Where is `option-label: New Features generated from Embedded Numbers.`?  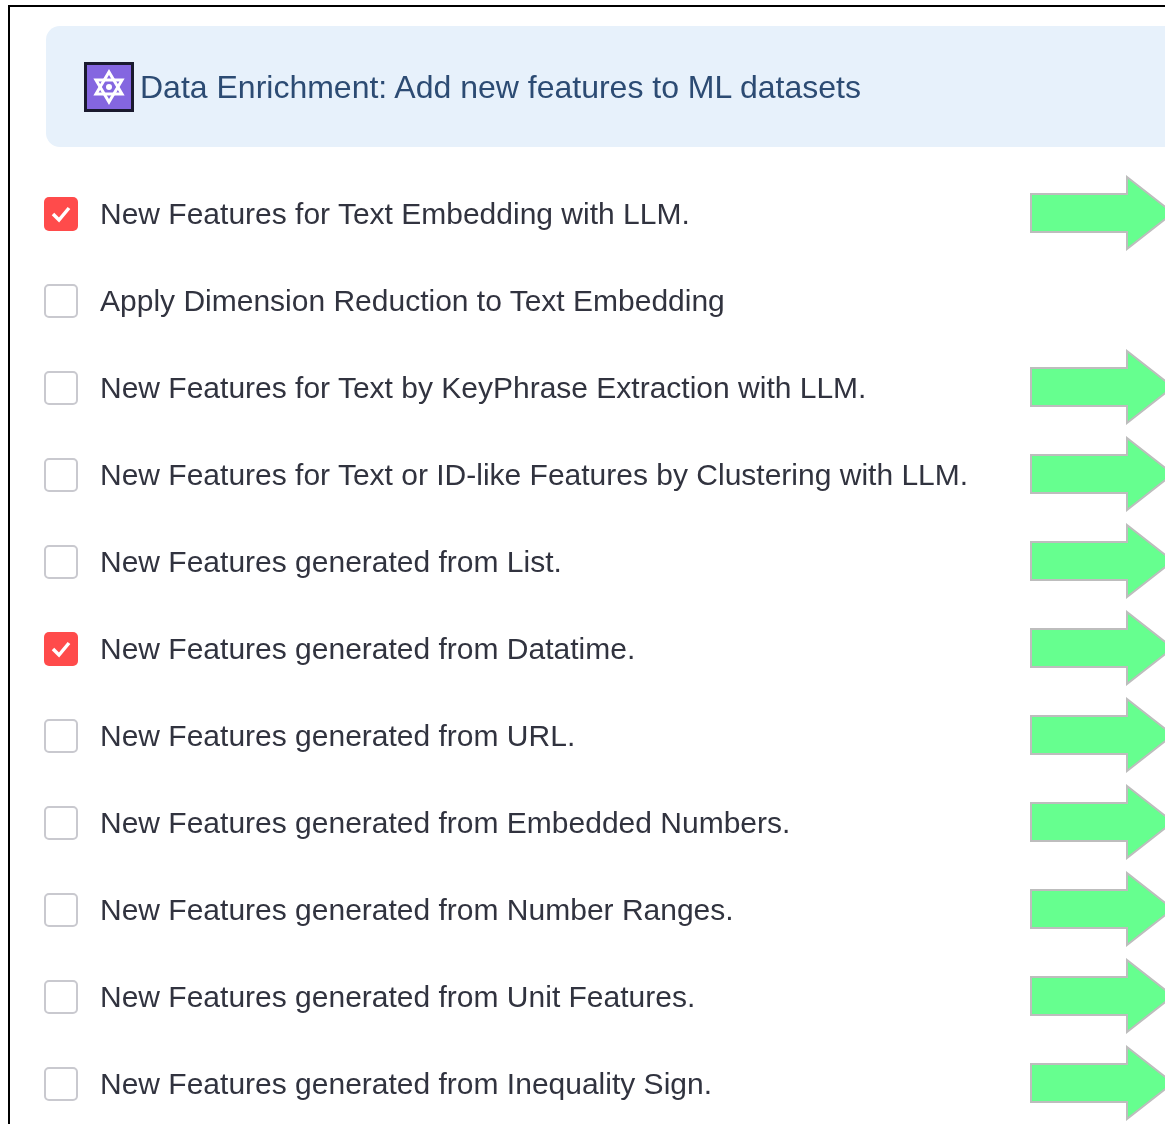 option-label: New Features generated from Embedded Numbers. is located at coordinates (445, 823).